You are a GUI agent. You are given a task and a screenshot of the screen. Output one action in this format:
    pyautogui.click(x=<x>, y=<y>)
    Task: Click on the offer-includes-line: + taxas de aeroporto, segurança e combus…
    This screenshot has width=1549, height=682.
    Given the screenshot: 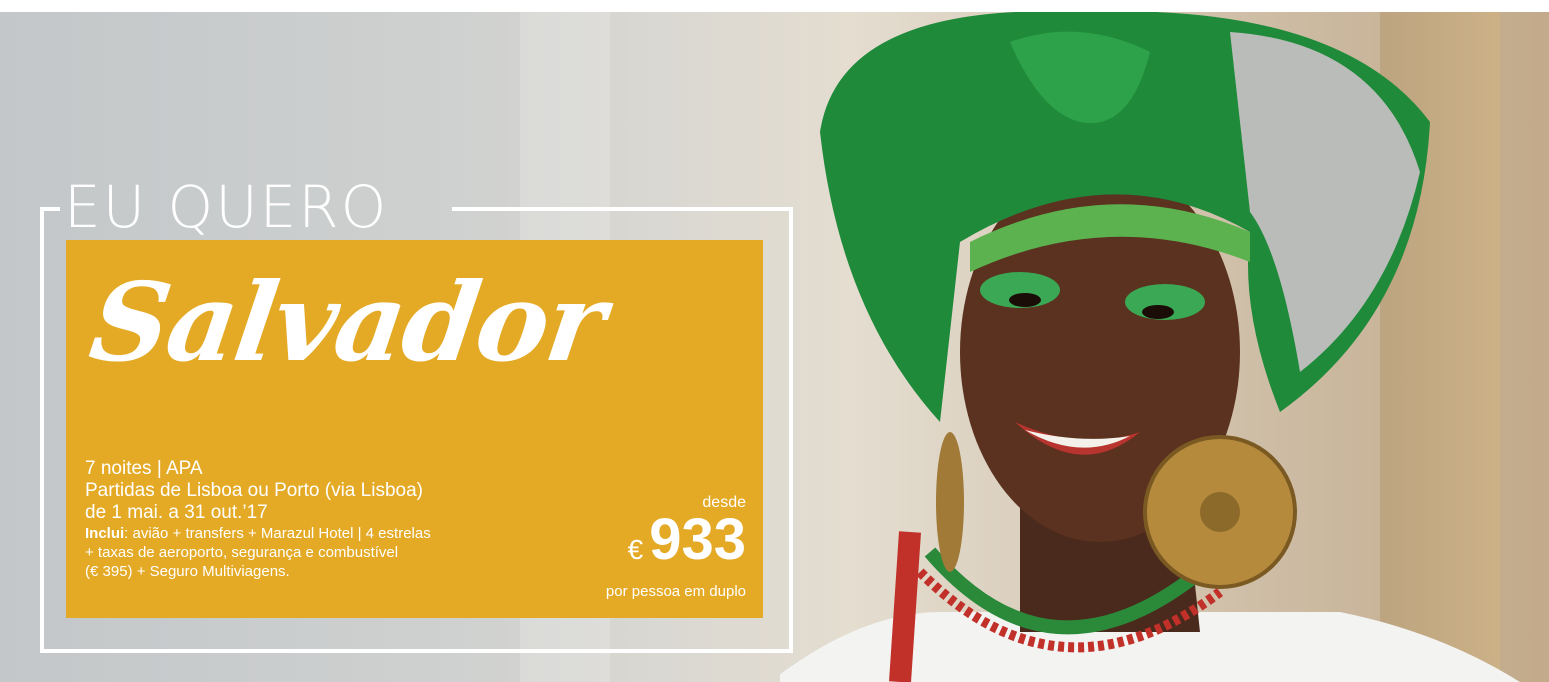 What is the action you would take?
    pyautogui.click(x=242, y=552)
    